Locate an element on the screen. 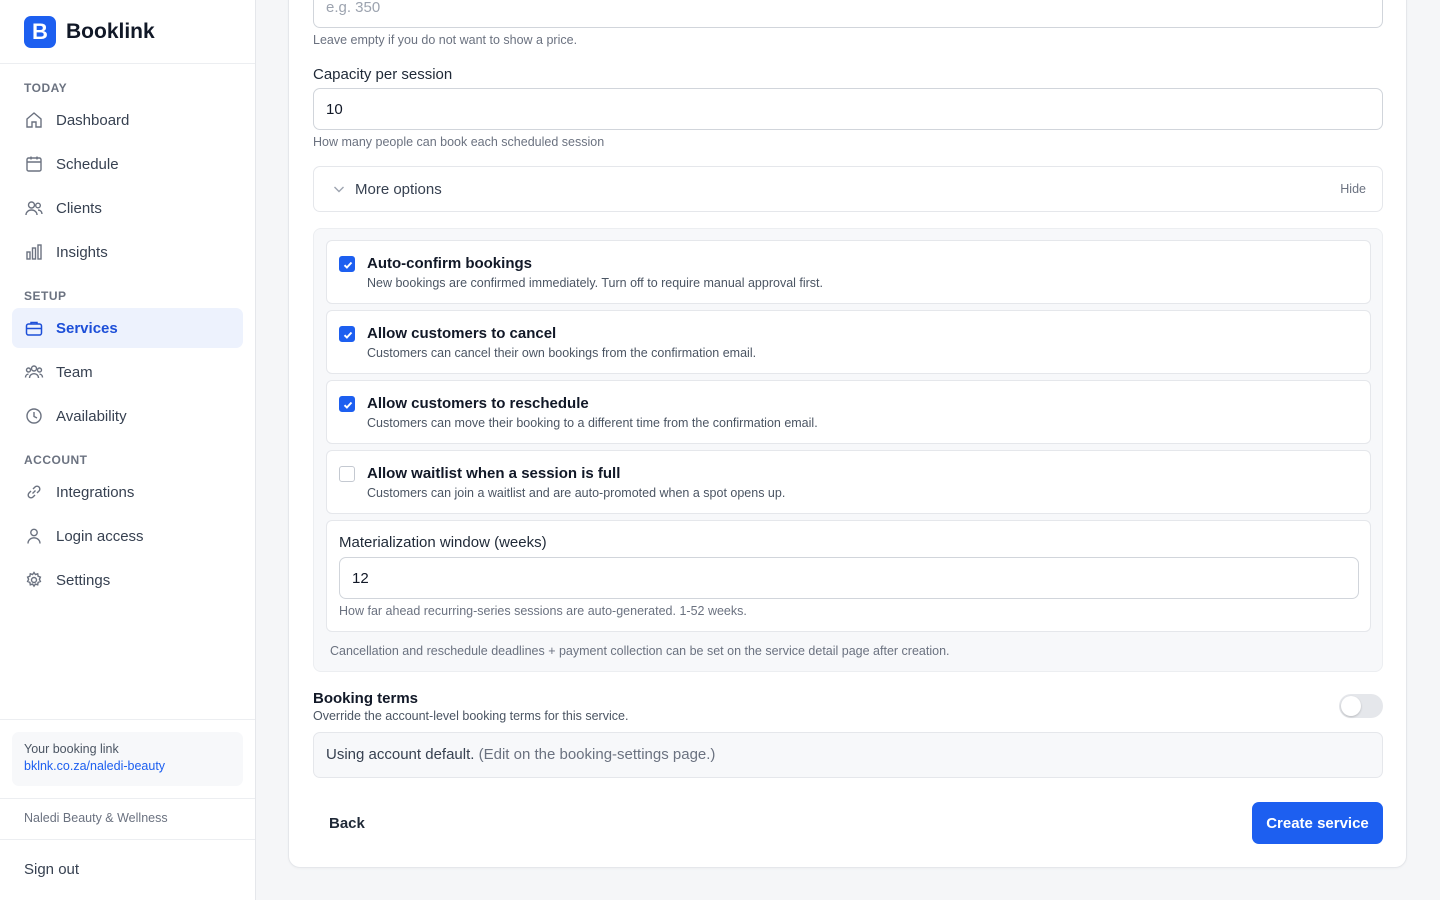 This screenshot has height=900, width=1440. sidebar-item-login-access: Login access is located at coordinates (127, 536).